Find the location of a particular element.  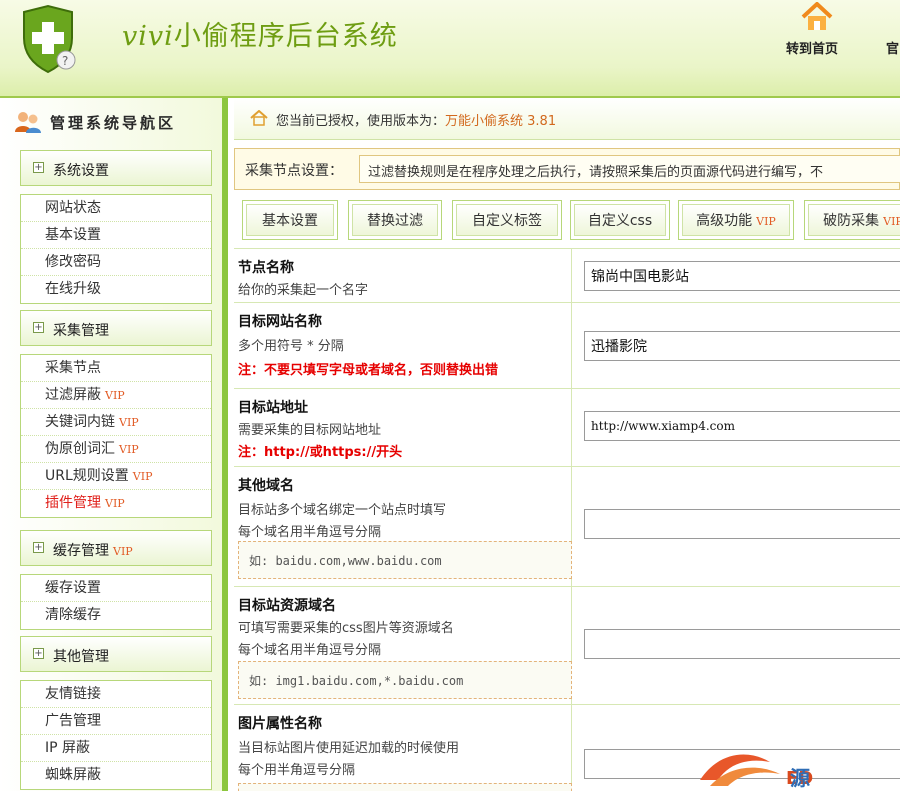

nav-group-label: 采集管理 is located at coordinates (81, 331).